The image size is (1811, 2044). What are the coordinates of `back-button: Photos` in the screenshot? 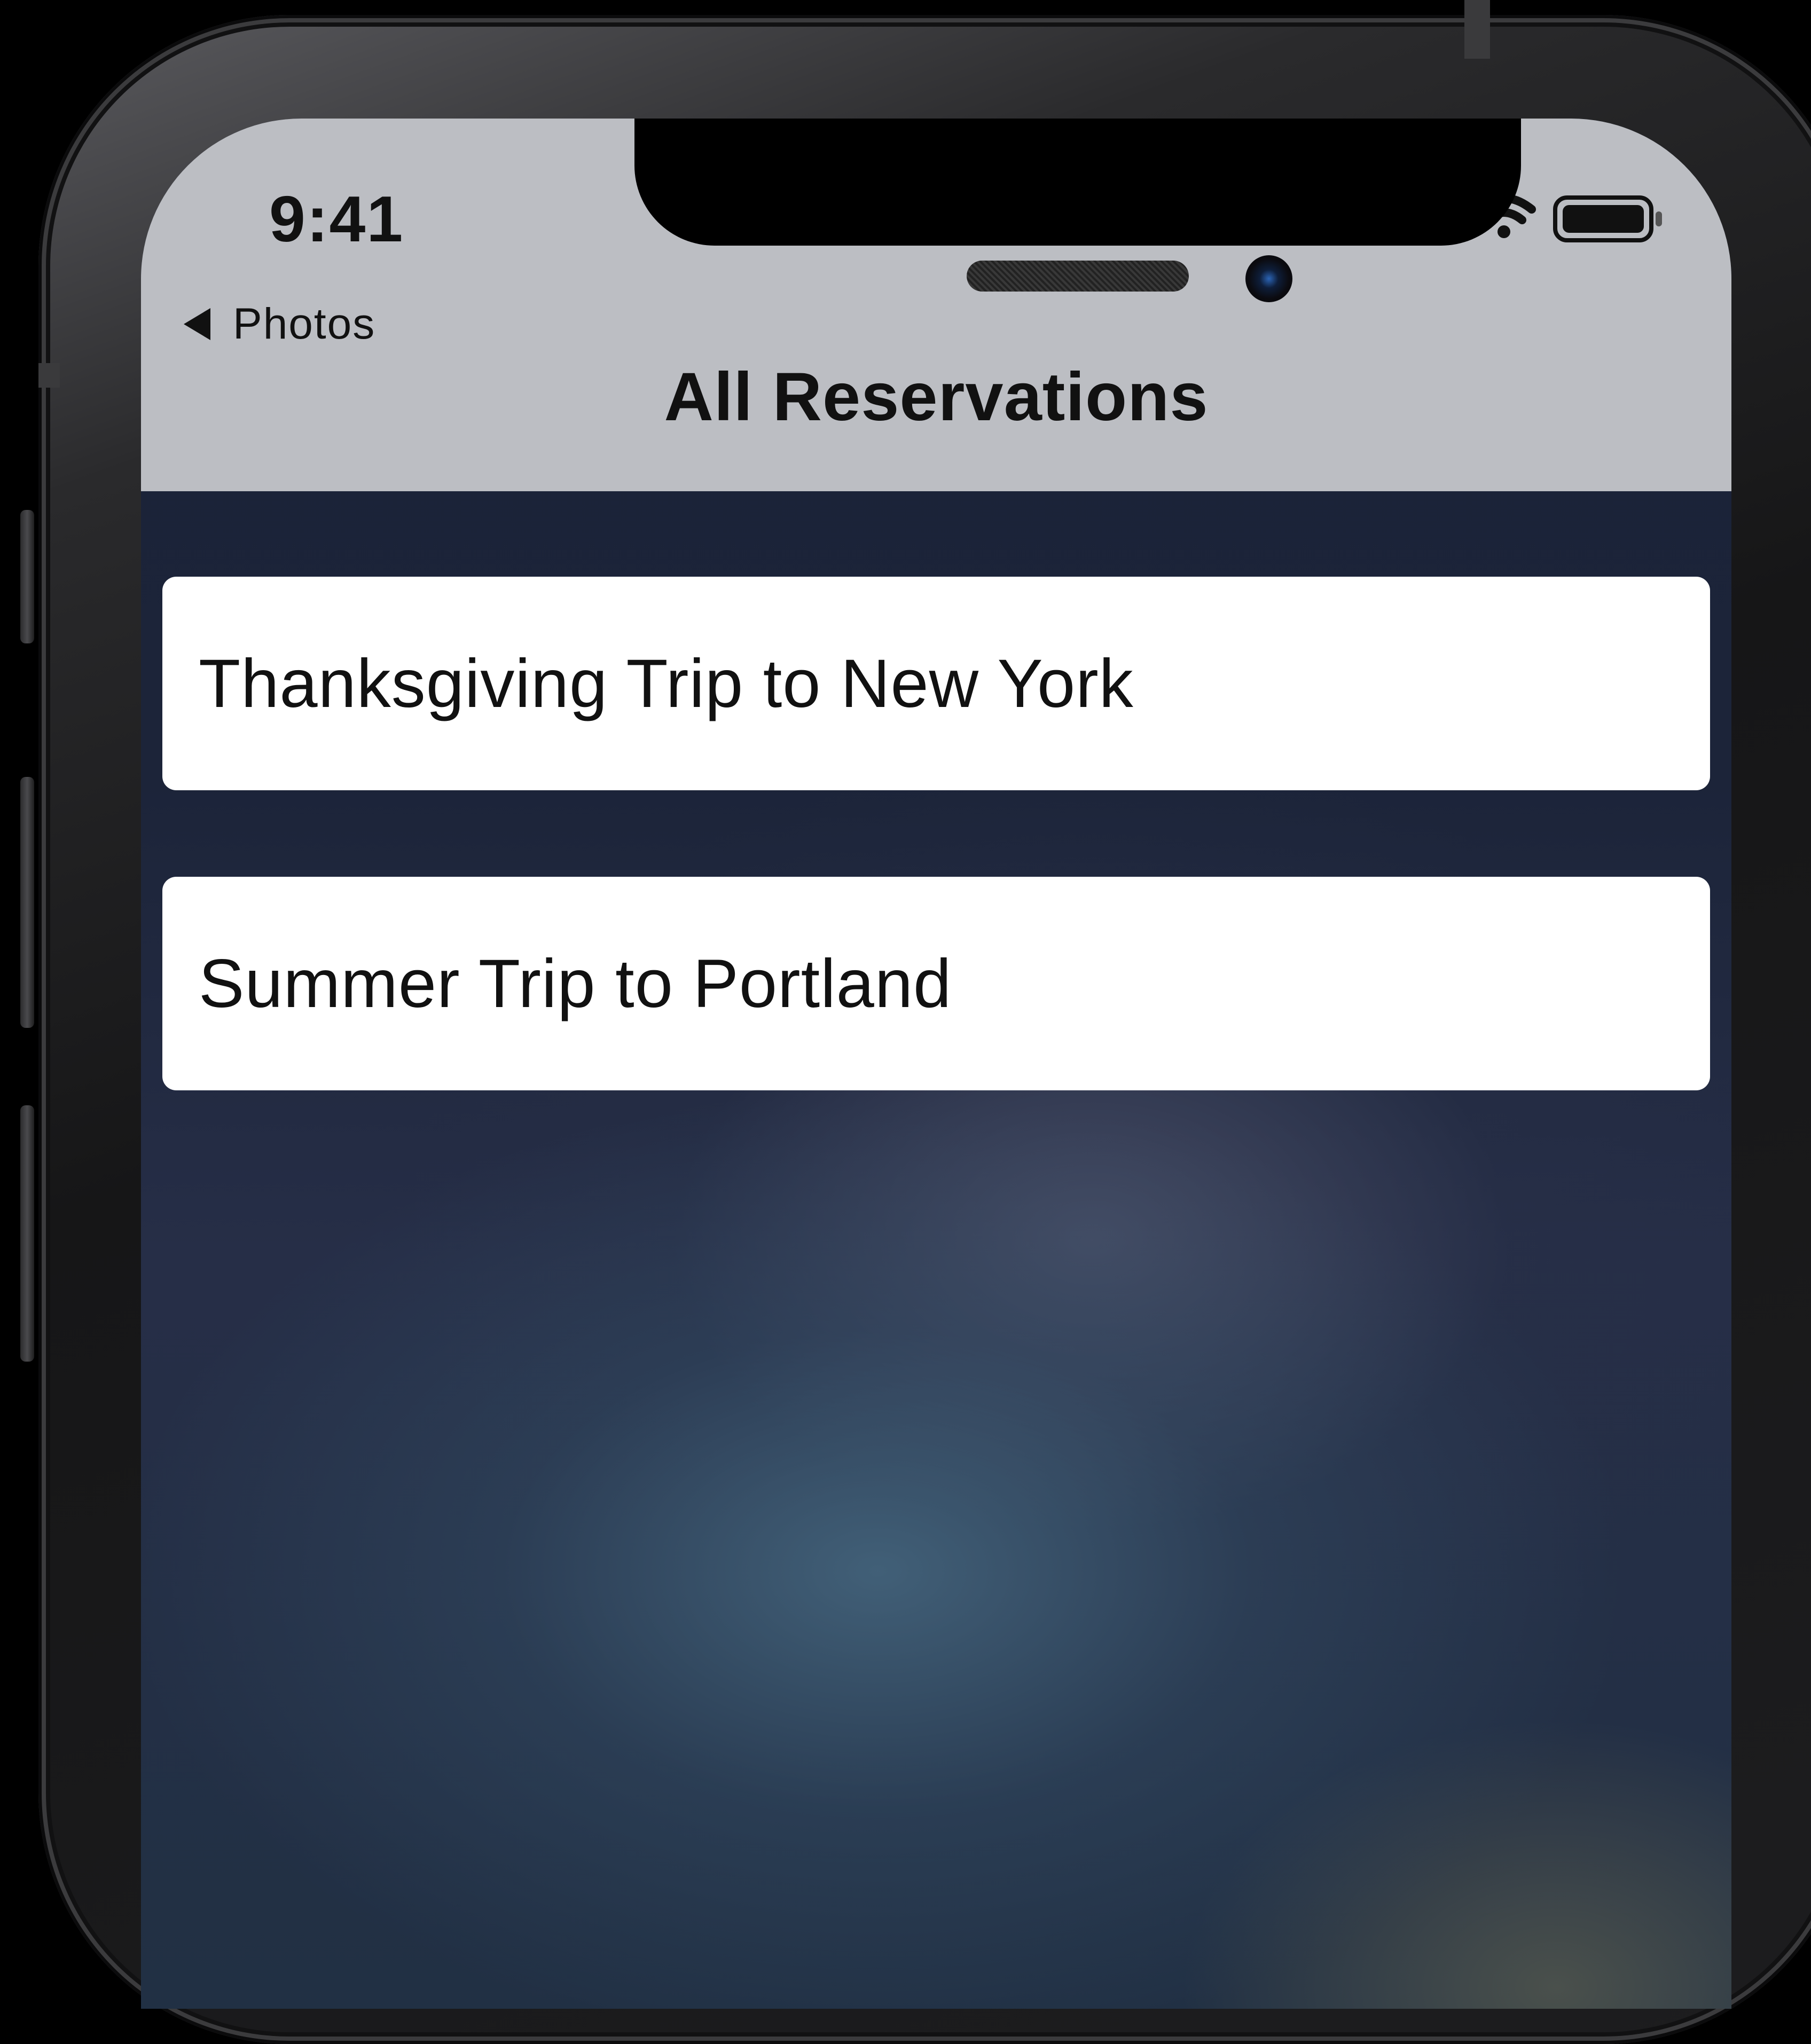 It's located at (279, 324).